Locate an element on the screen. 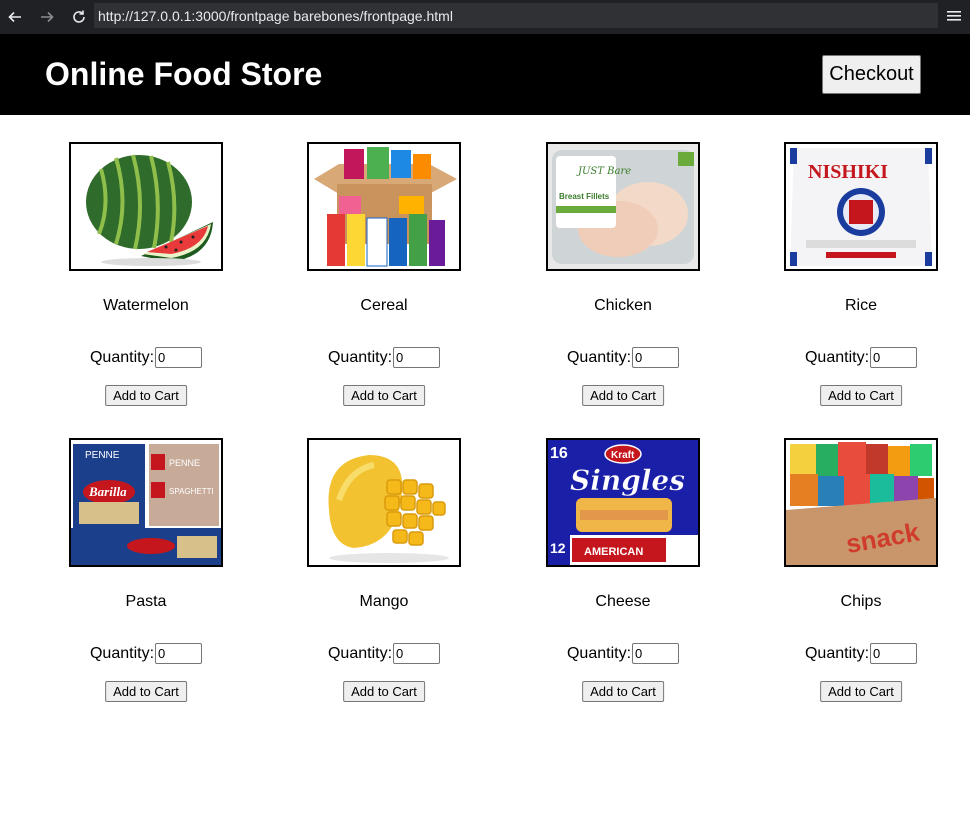 This screenshot has height=825, width=970. checkout-button: Checkout is located at coordinates (871, 74).